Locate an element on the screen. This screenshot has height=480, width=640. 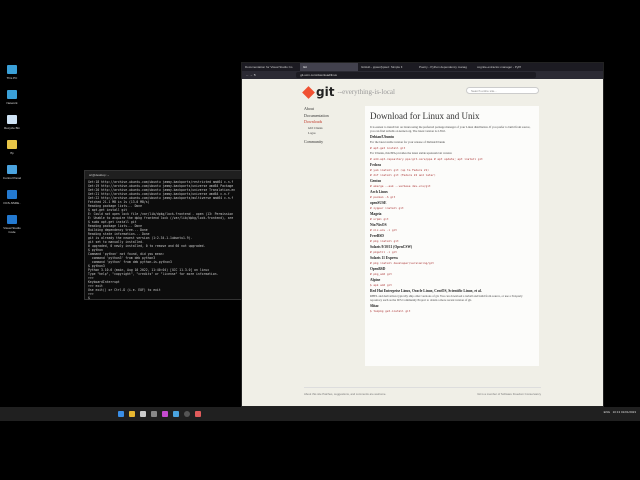
vscode-icon is located at coordinates (176, 414).